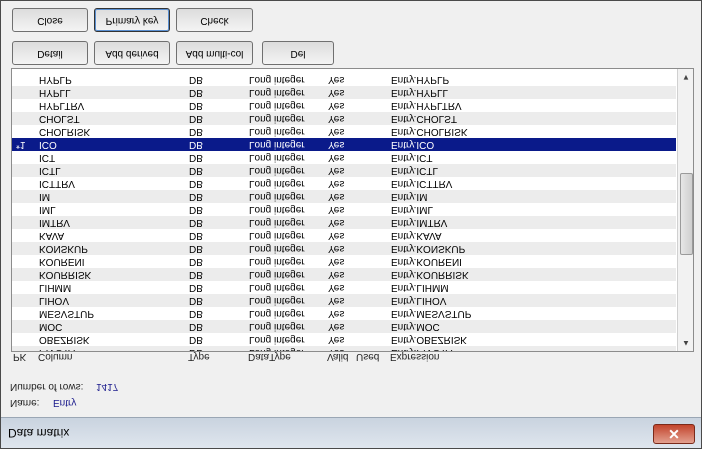  I want to click on table-row: HYPLL DB Long integer Yes Entry.HYPLL, so click(344, 92).